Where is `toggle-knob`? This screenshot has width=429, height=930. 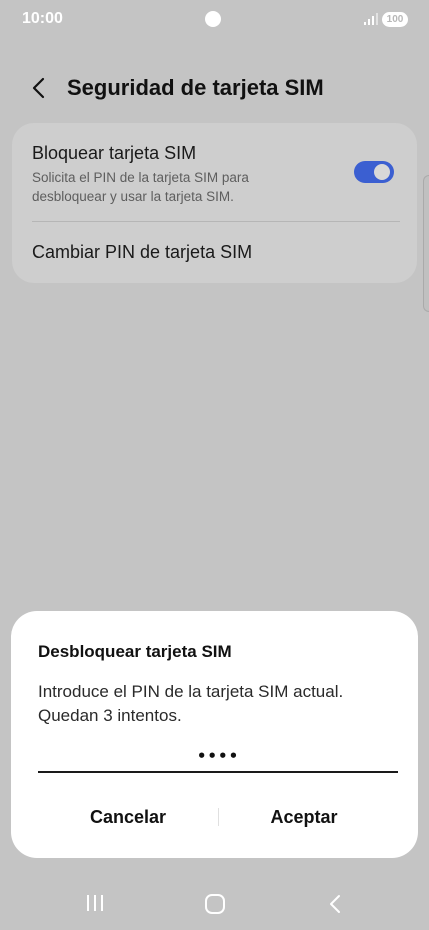 toggle-knob is located at coordinates (382, 172).